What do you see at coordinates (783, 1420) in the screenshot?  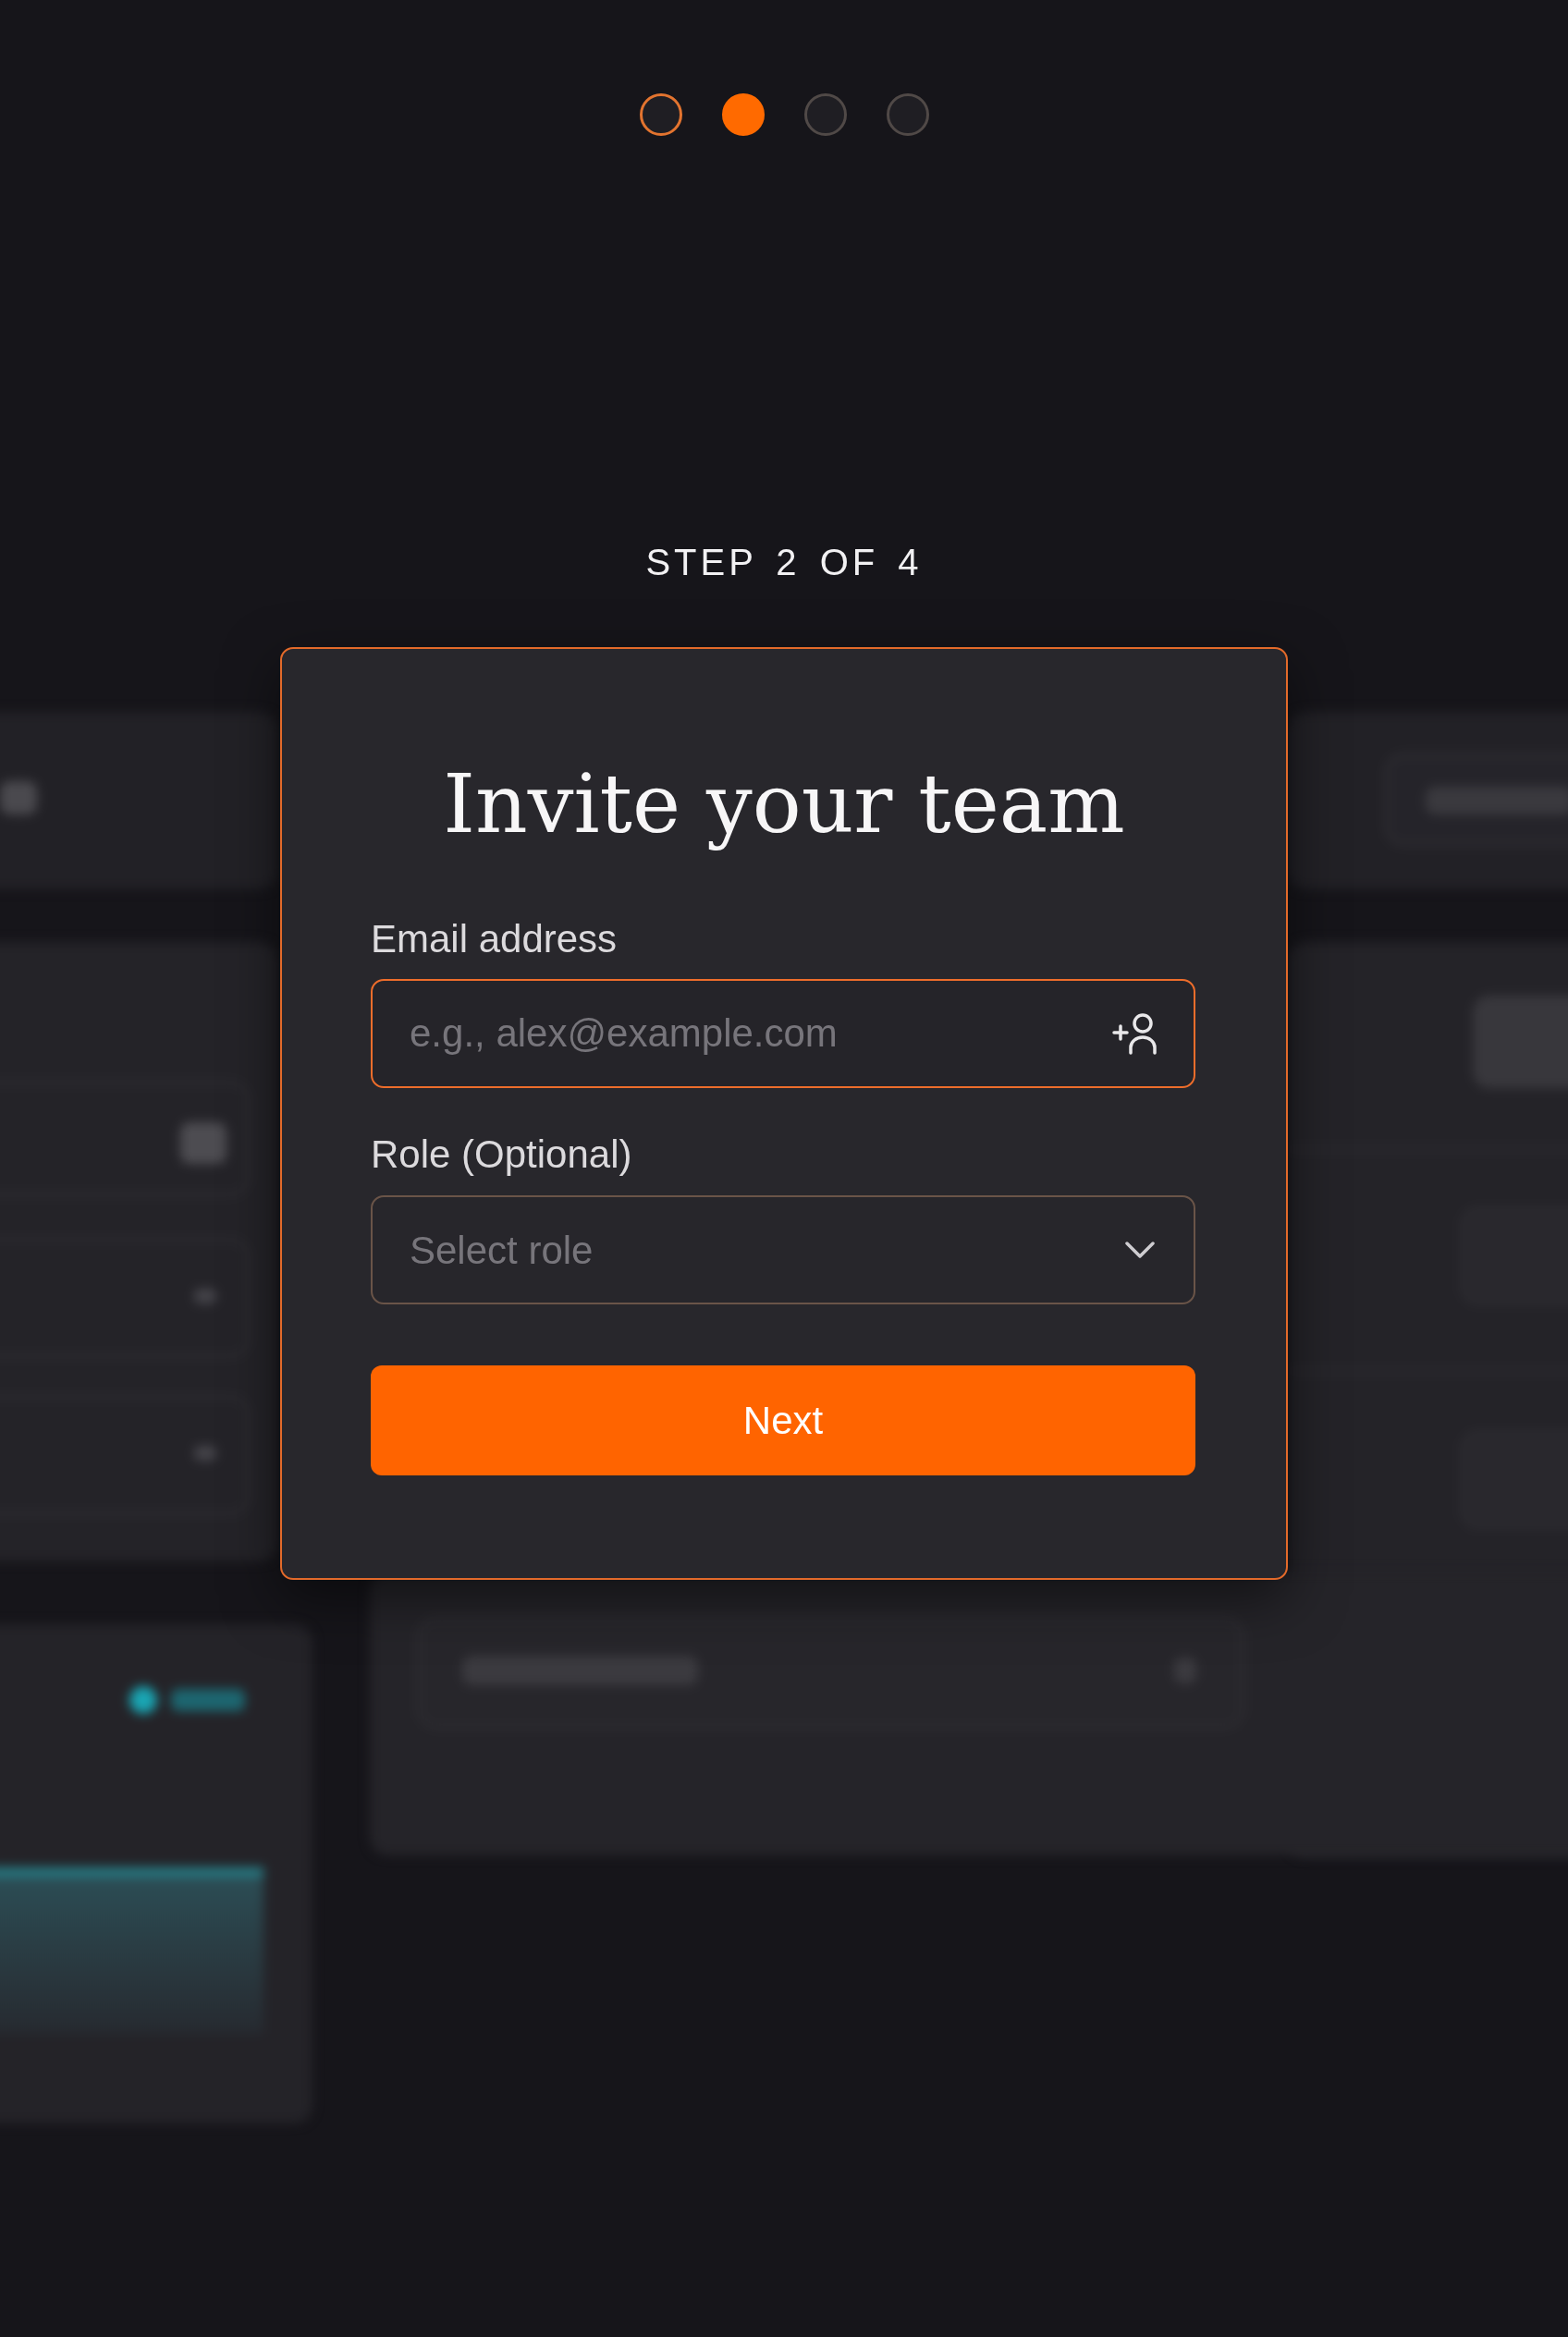 I see `next-button: Next` at bounding box center [783, 1420].